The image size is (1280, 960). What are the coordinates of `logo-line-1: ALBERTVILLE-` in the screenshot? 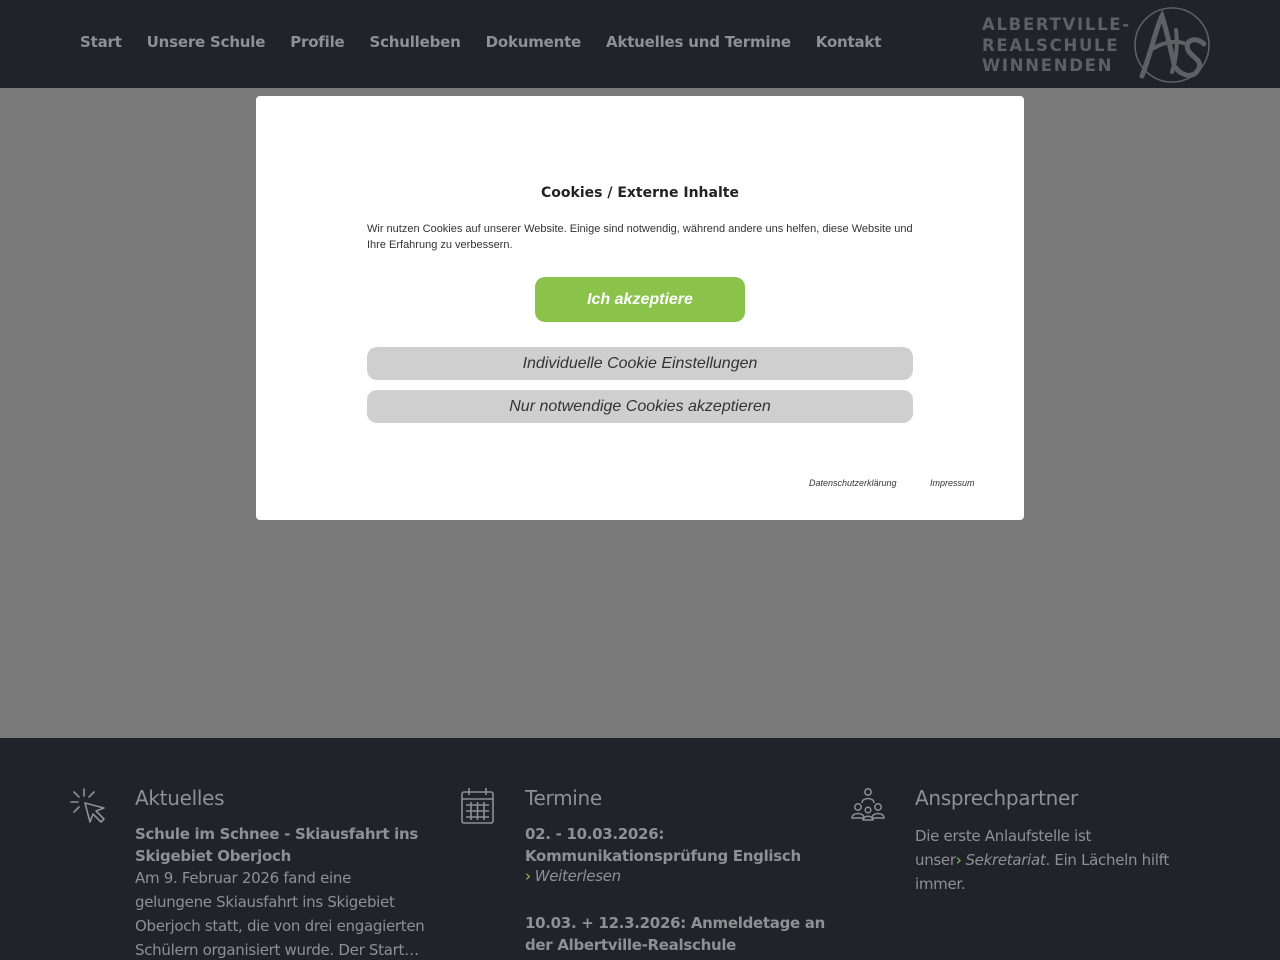 It's located at (1056, 24).